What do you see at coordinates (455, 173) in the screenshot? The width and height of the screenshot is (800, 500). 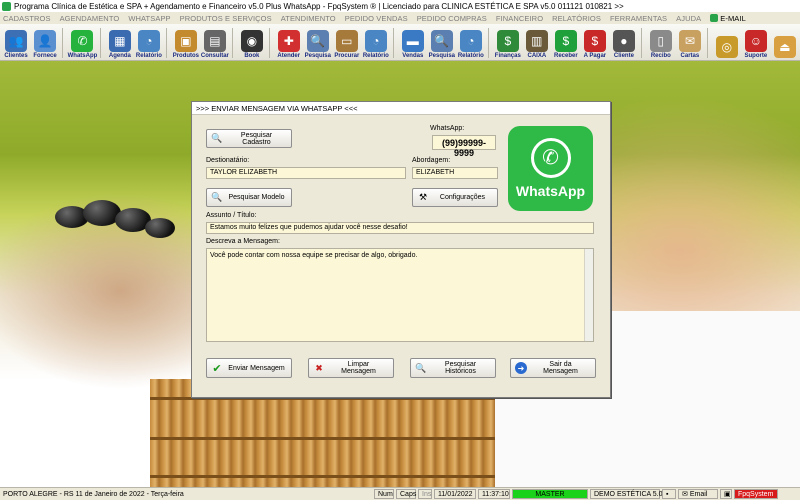 I see `approach-field: ELIZABETH` at bounding box center [455, 173].